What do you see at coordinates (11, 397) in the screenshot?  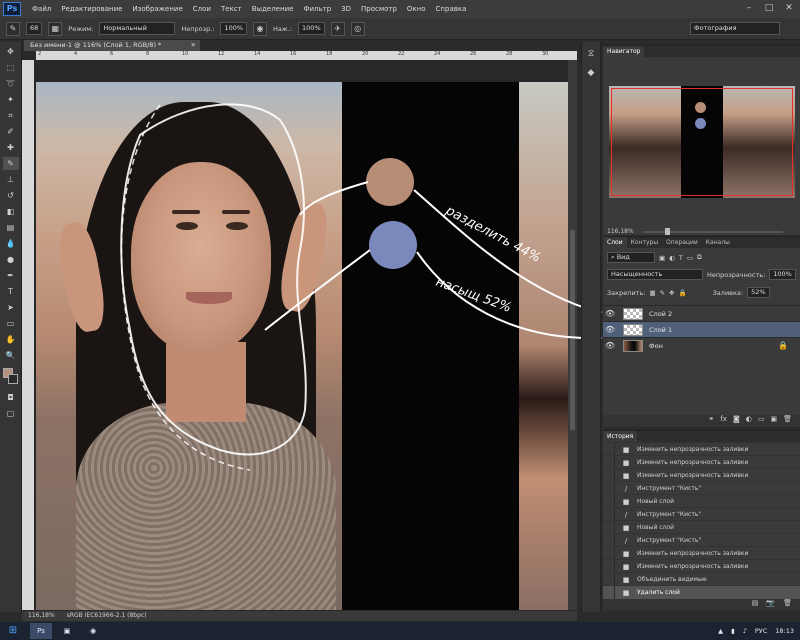 I see `quick-mask-icon: ◘` at bounding box center [11, 397].